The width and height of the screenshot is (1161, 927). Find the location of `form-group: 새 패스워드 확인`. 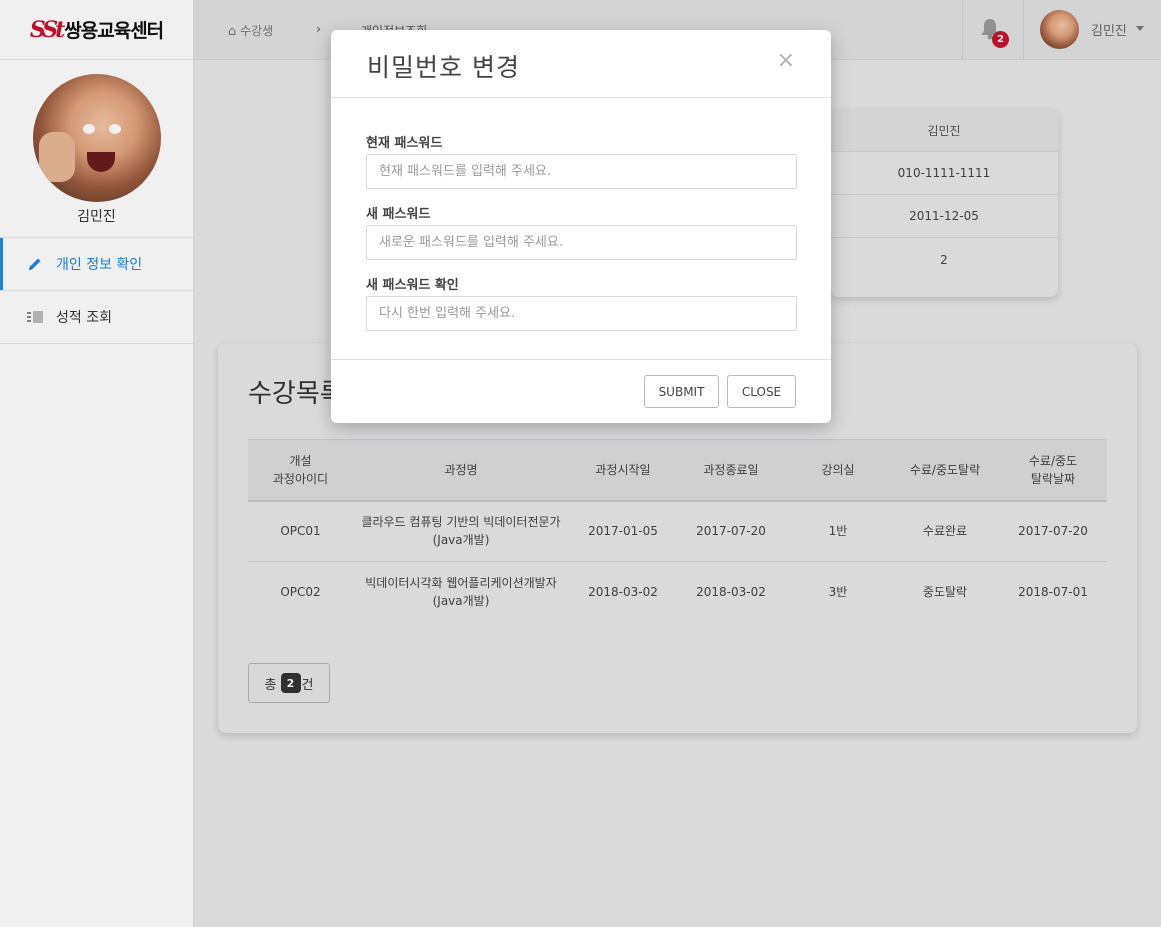

form-group: 새 패스워드 확인 is located at coordinates (581, 302).